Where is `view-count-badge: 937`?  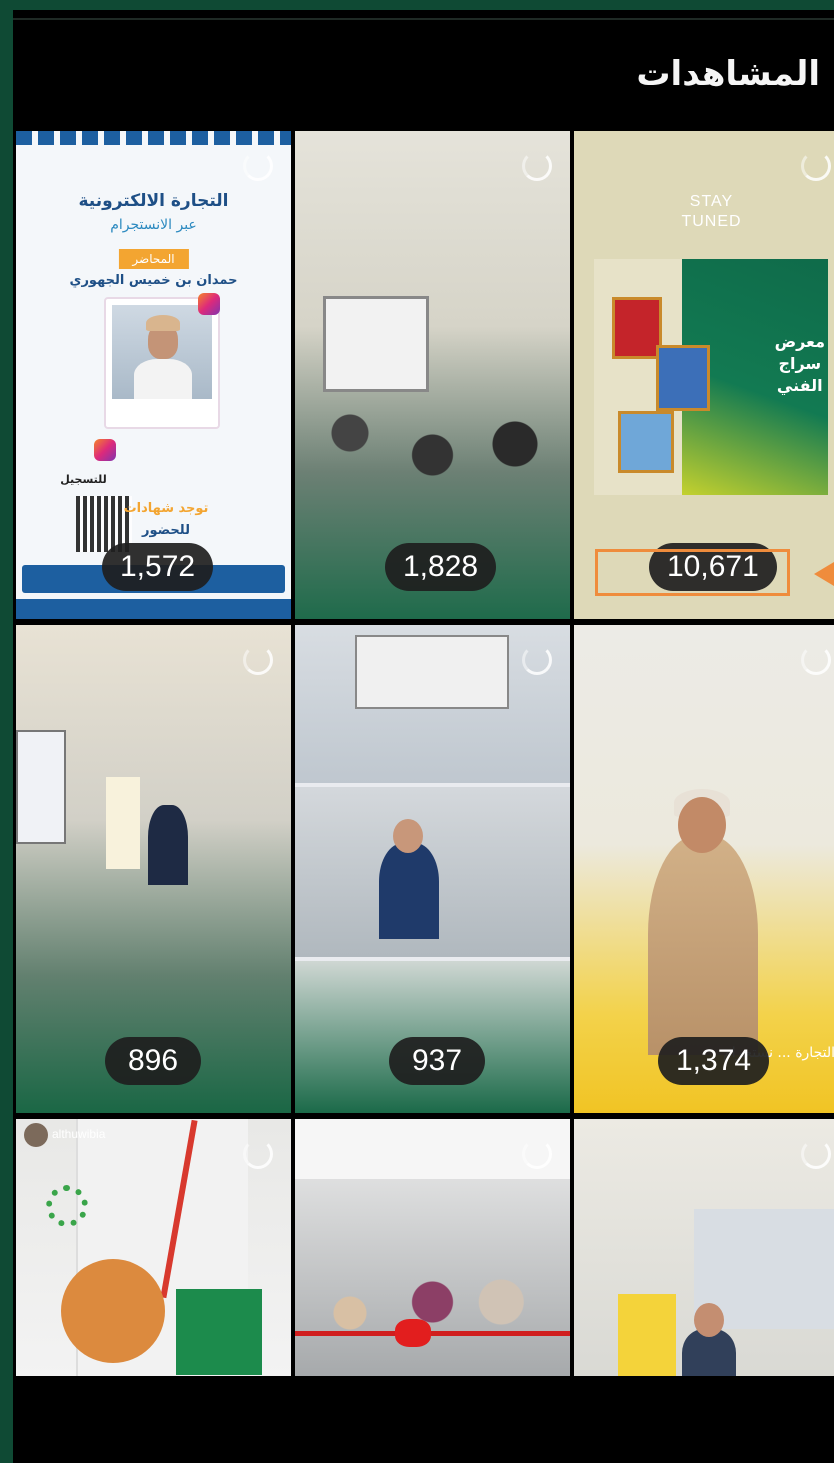 view-count-badge: 937 is located at coordinates (437, 1061).